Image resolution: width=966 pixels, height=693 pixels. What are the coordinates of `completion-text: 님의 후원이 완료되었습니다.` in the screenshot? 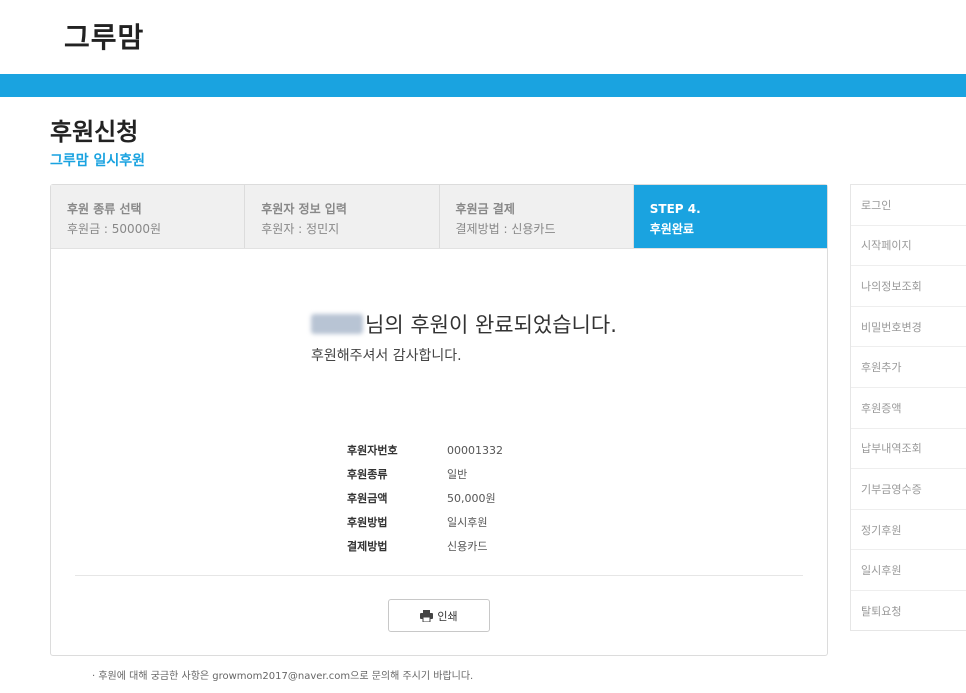 It's located at (491, 325).